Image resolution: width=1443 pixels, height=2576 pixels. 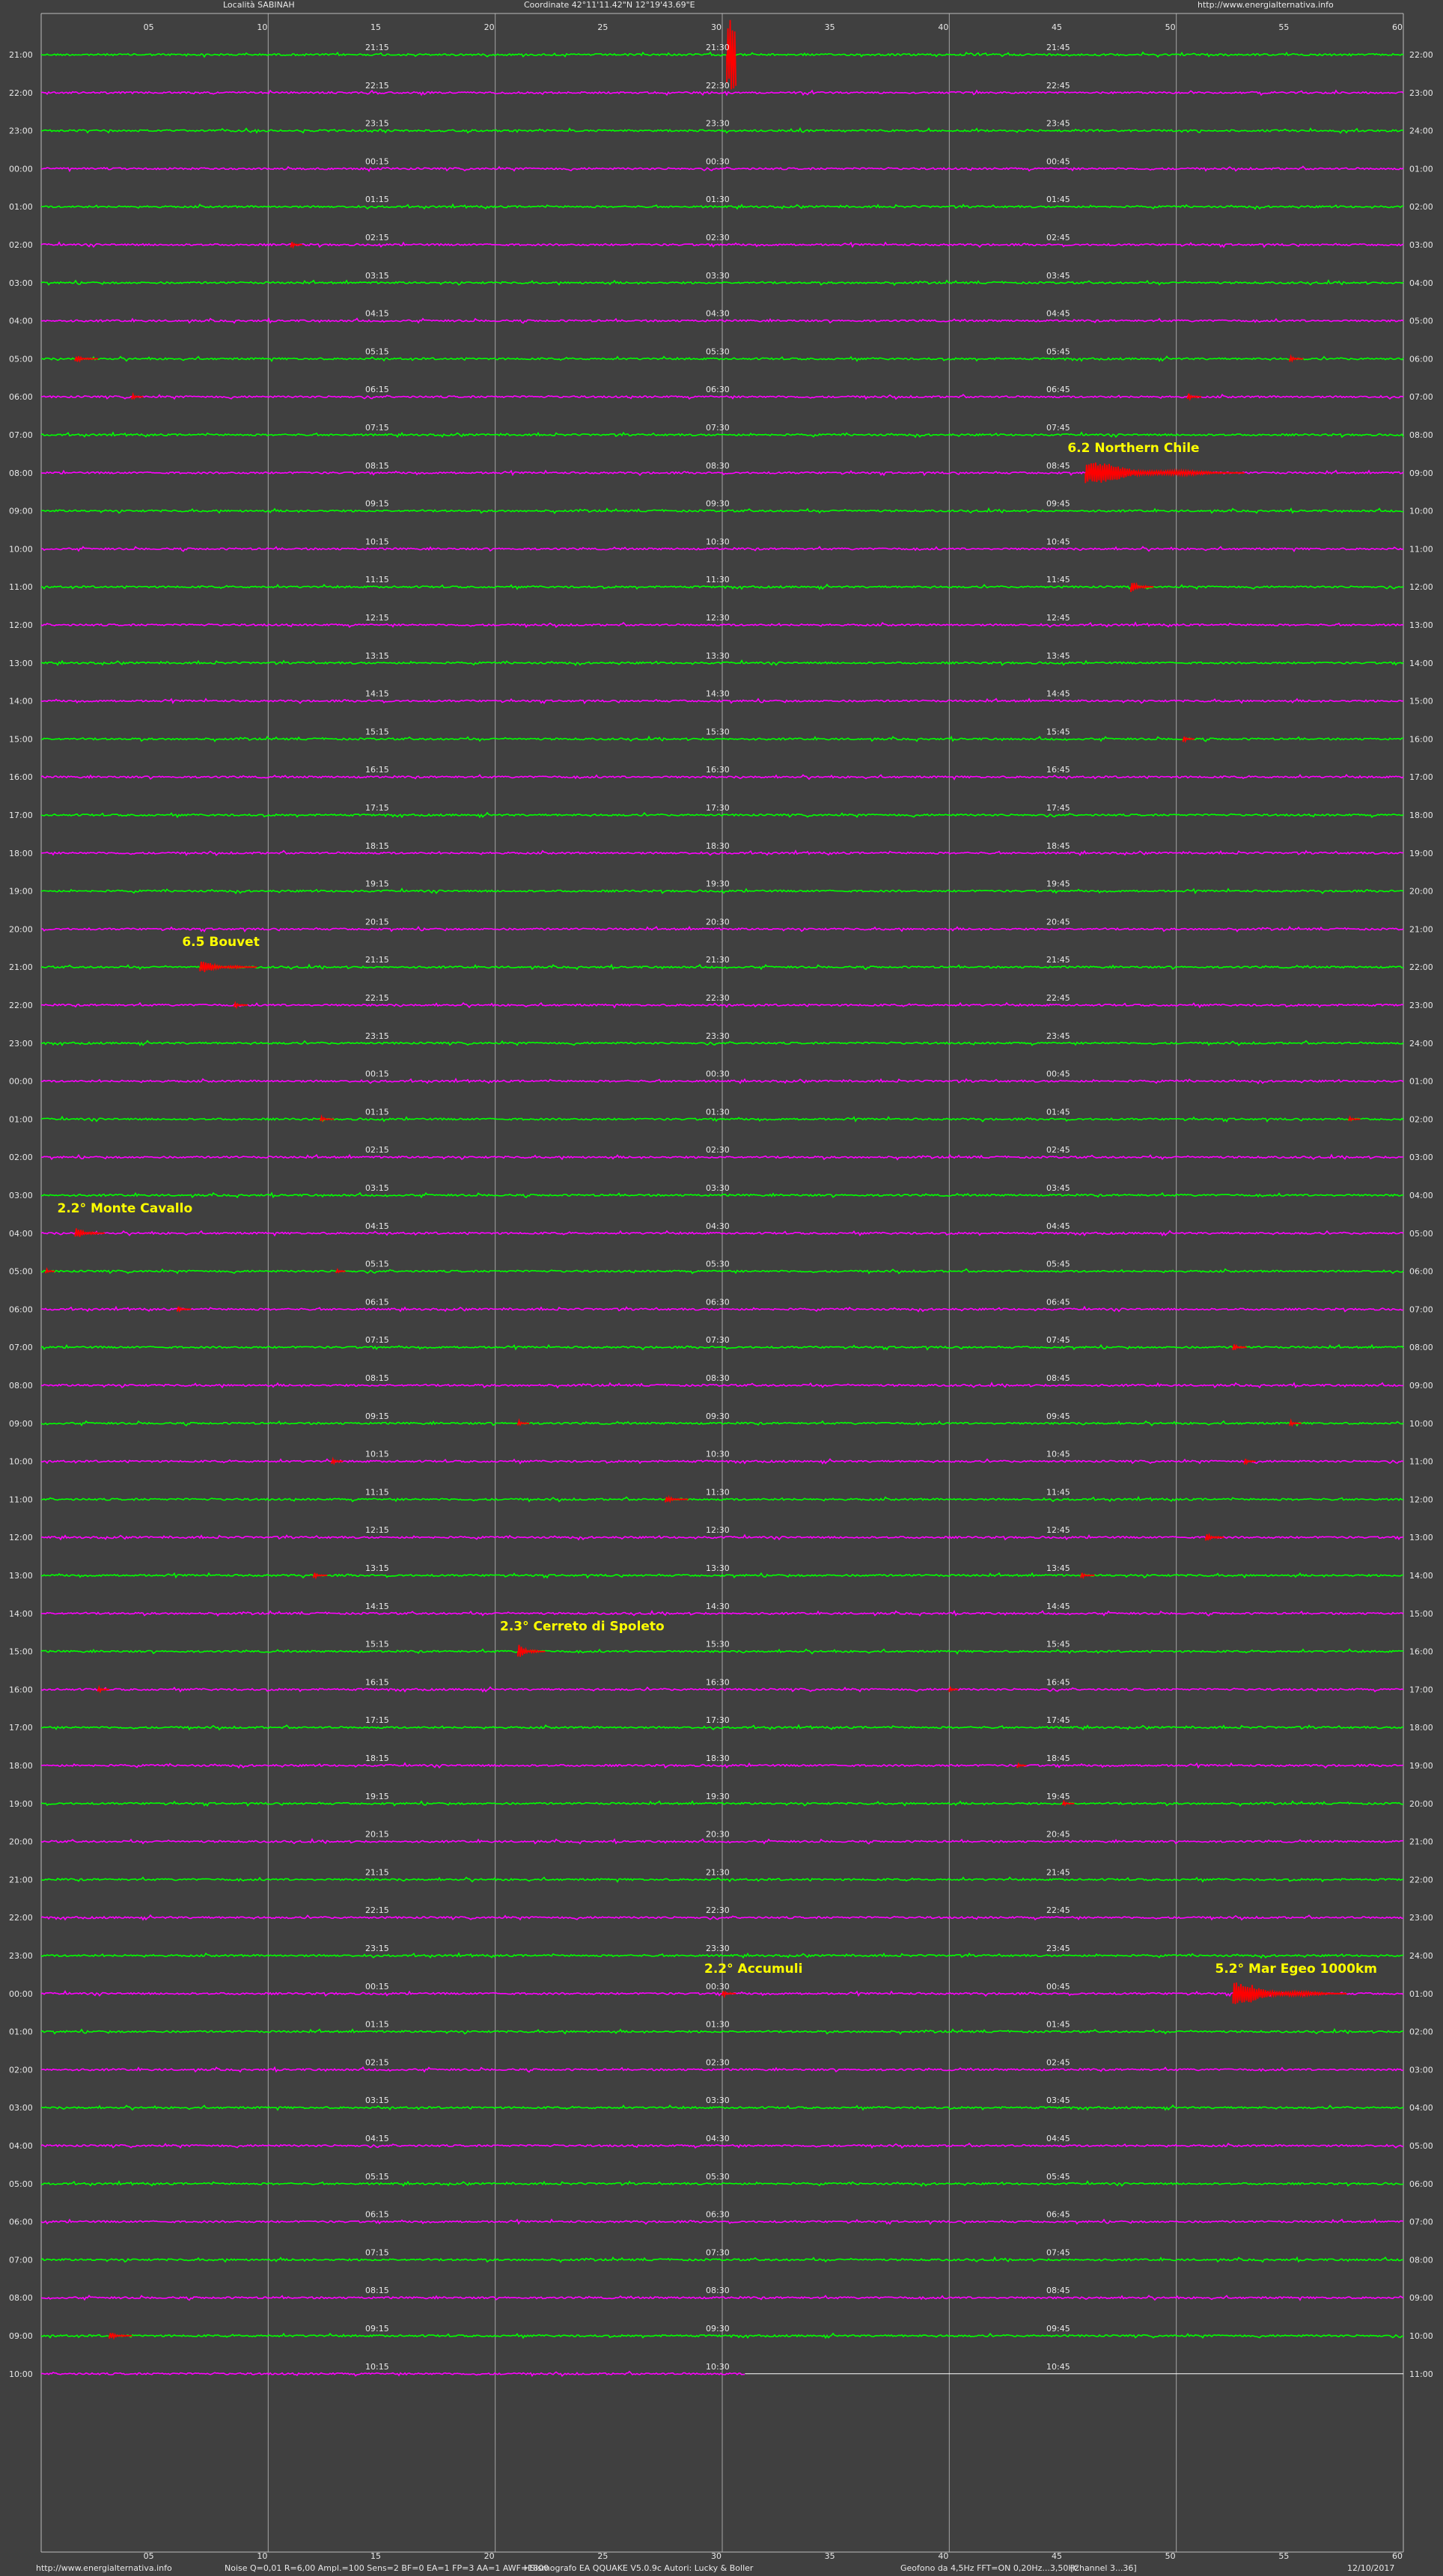 What do you see at coordinates (21, 1272) in the screenshot?
I see `row-time-left: 05:00` at bounding box center [21, 1272].